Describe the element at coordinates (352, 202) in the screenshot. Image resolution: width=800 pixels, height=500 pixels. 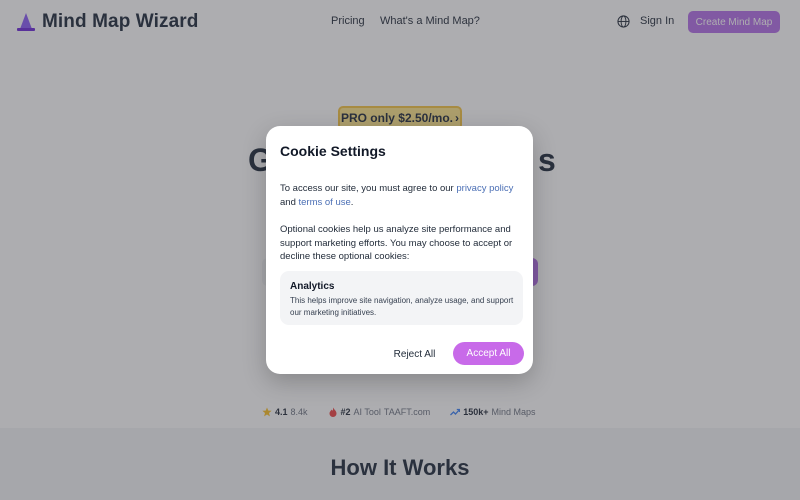
I see `consent-text-end: .` at that location.